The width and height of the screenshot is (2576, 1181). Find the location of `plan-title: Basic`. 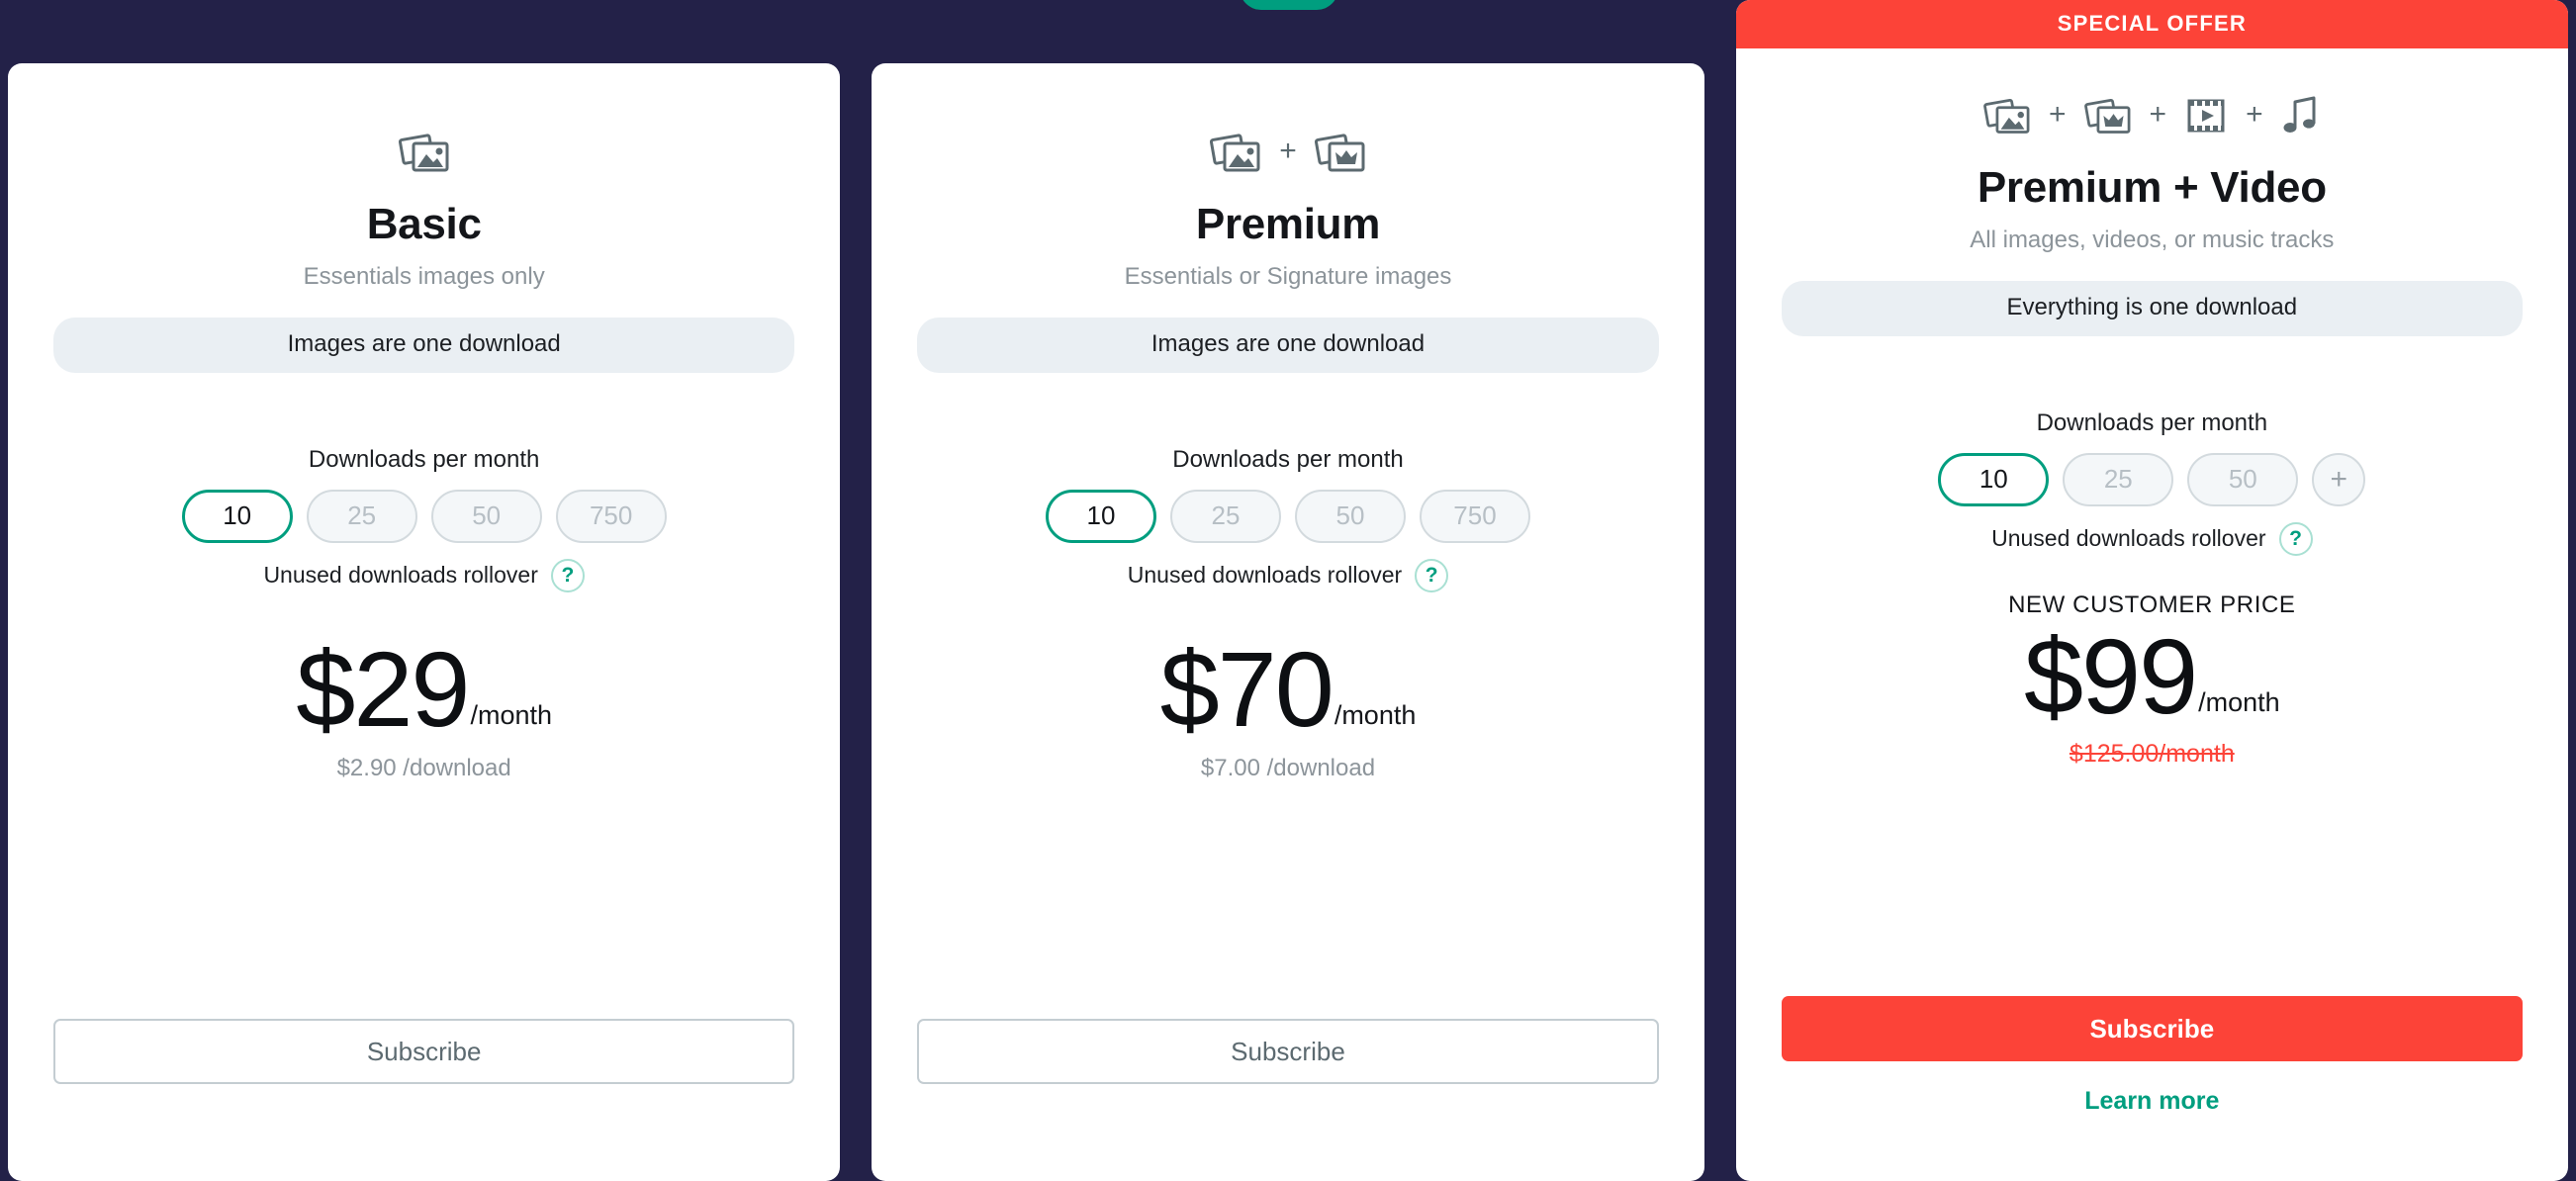

plan-title: Basic is located at coordinates (424, 224).